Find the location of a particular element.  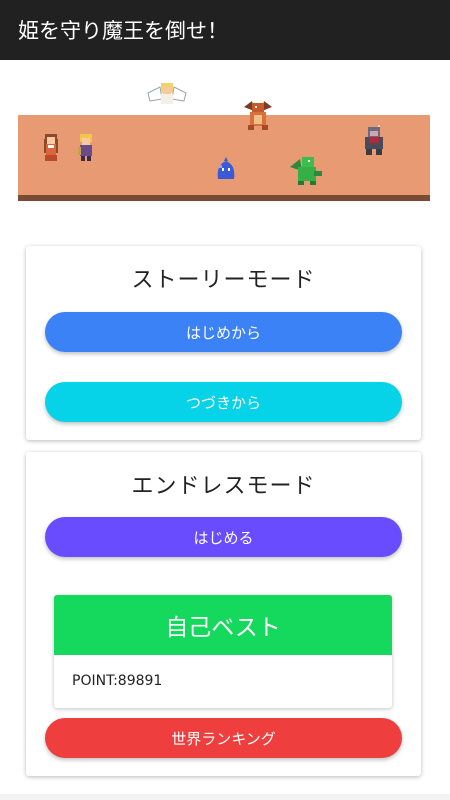

personal-best-panel: 自己ベスト POINT:89891 is located at coordinates (223, 651).